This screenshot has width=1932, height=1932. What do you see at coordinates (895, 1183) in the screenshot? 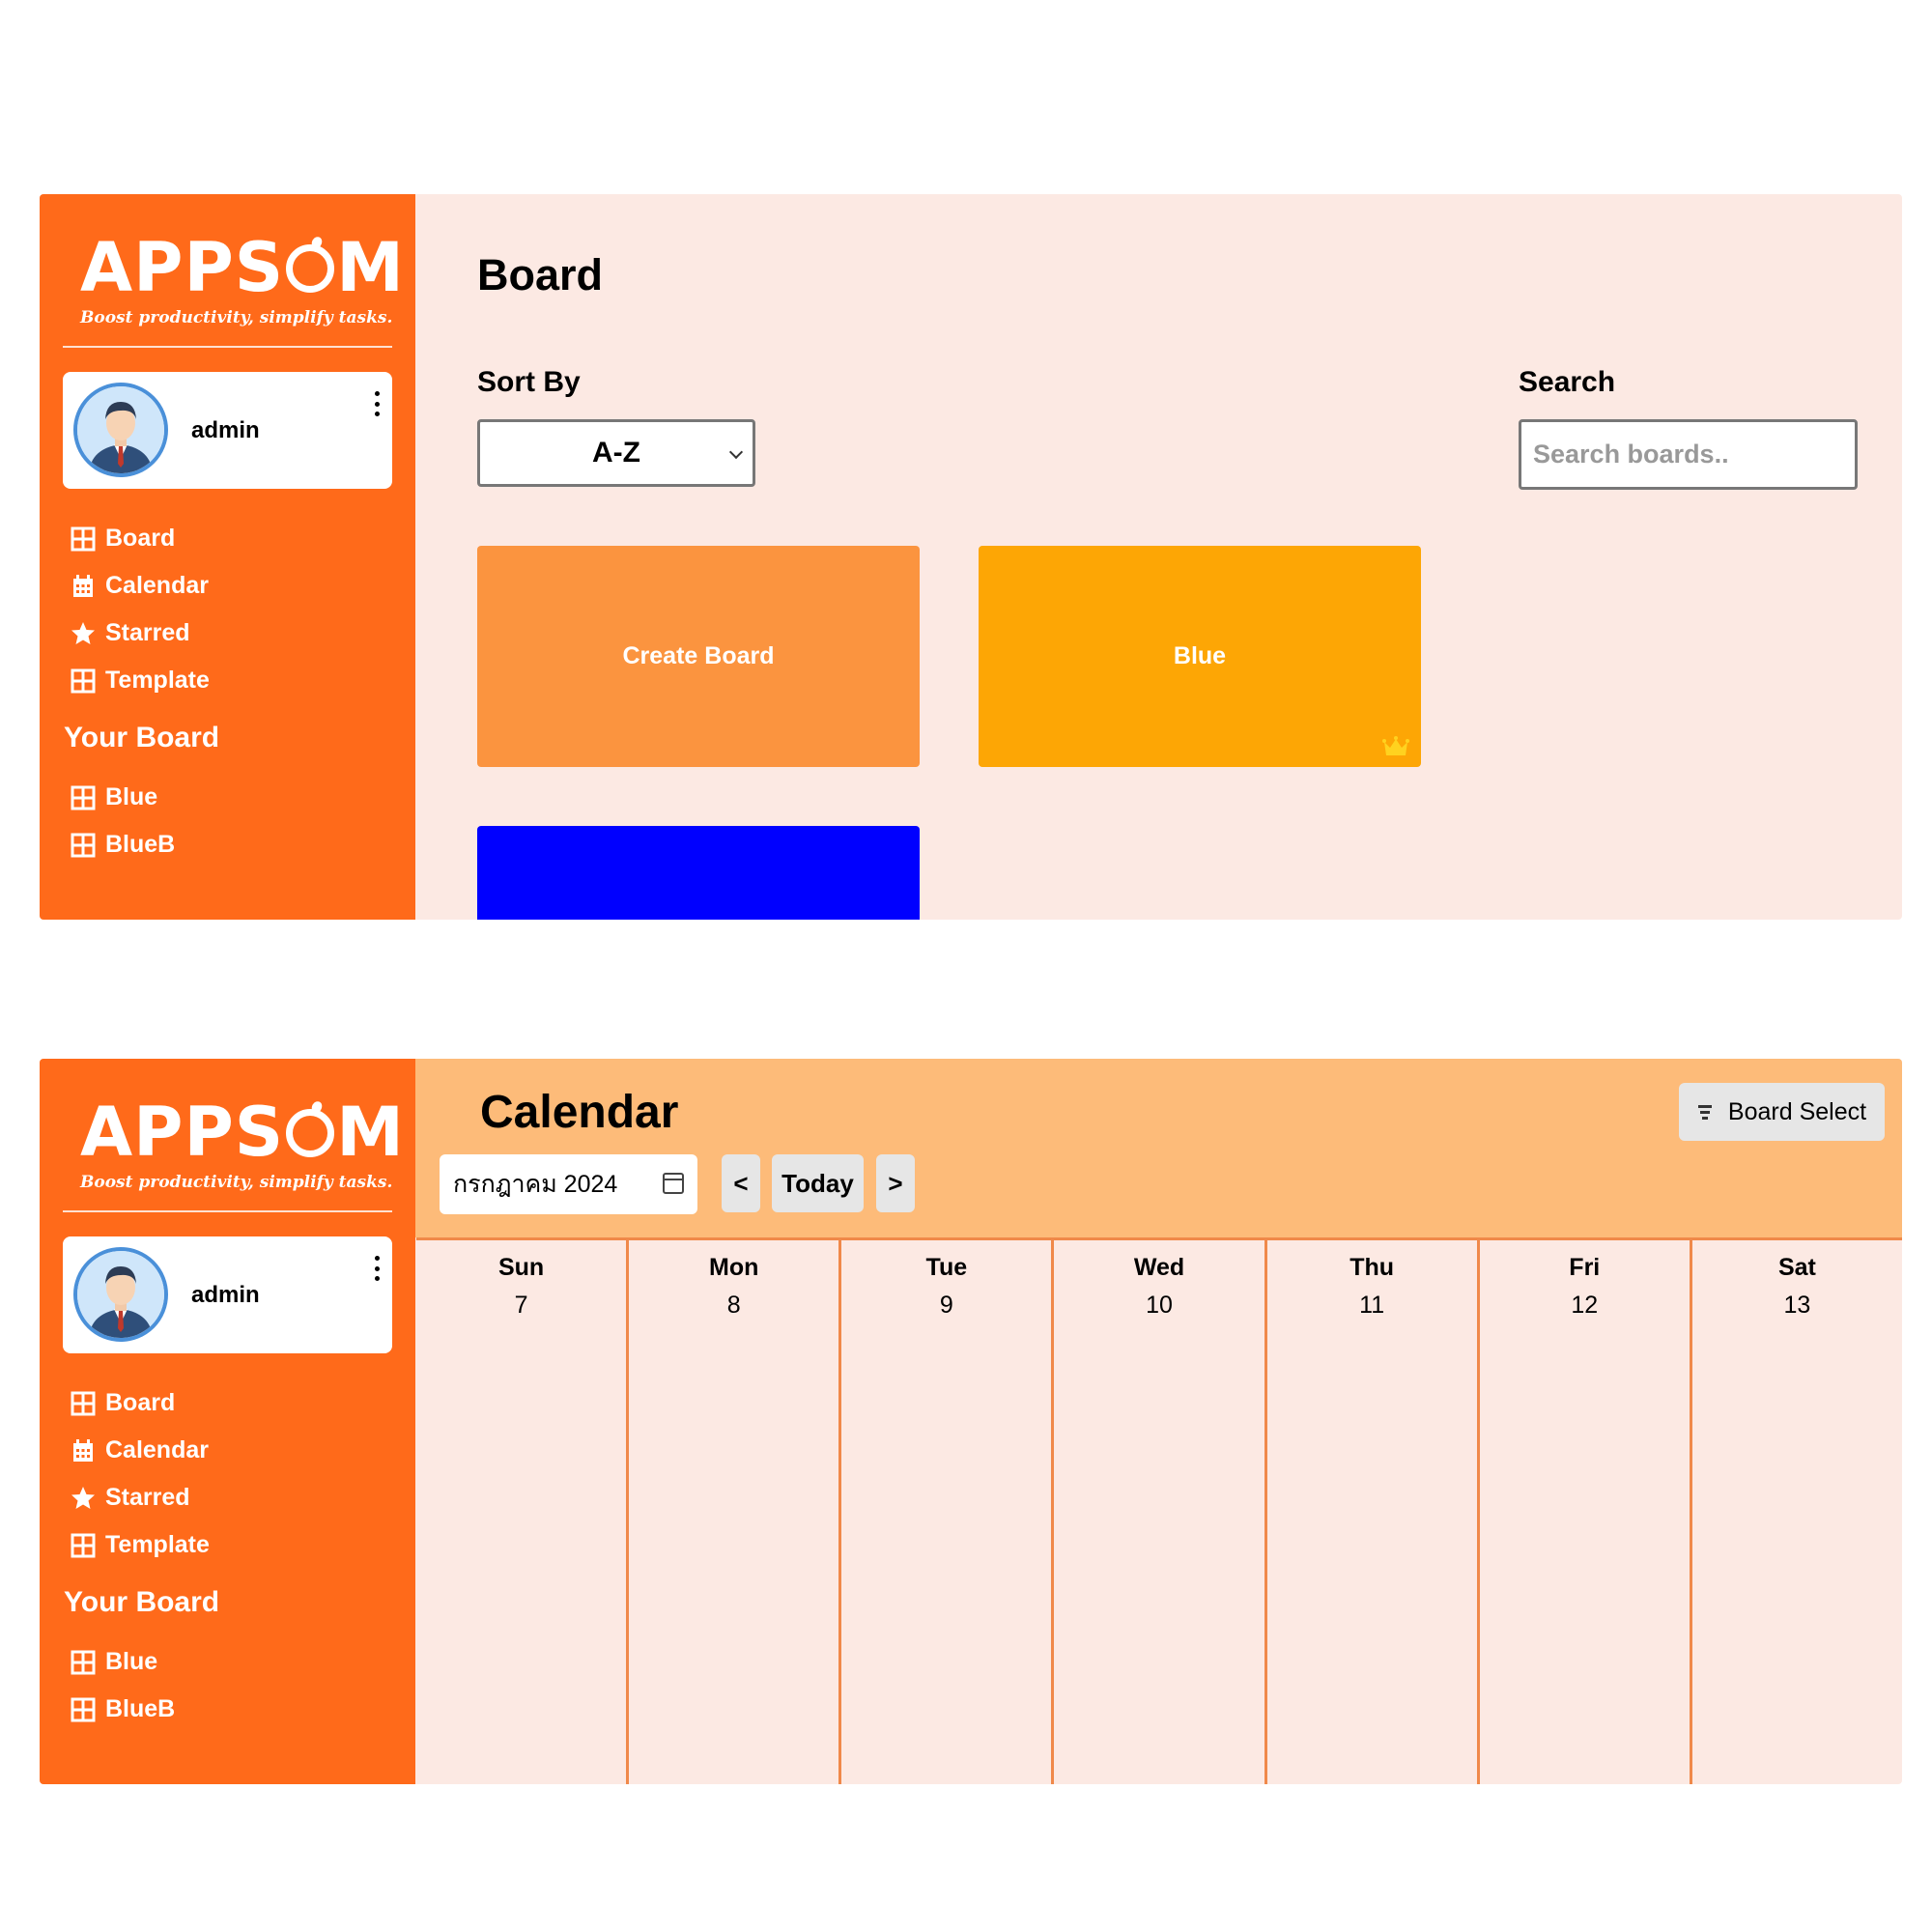
I see `next-week-button: >` at bounding box center [895, 1183].